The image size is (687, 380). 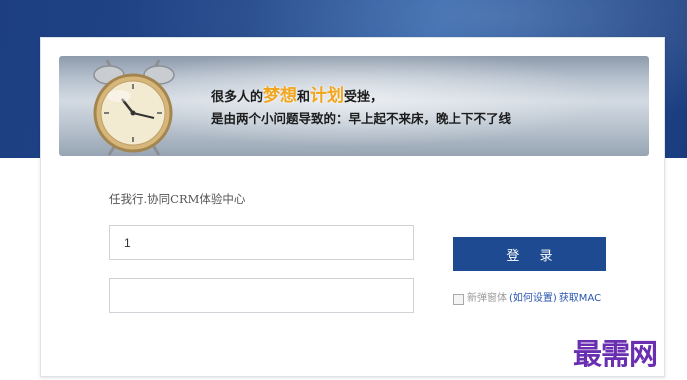 What do you see at coordinates (533, 299) in the screenshot?
I see `how-to-set-link: (如何设置)` at bounding box center [533, 299].